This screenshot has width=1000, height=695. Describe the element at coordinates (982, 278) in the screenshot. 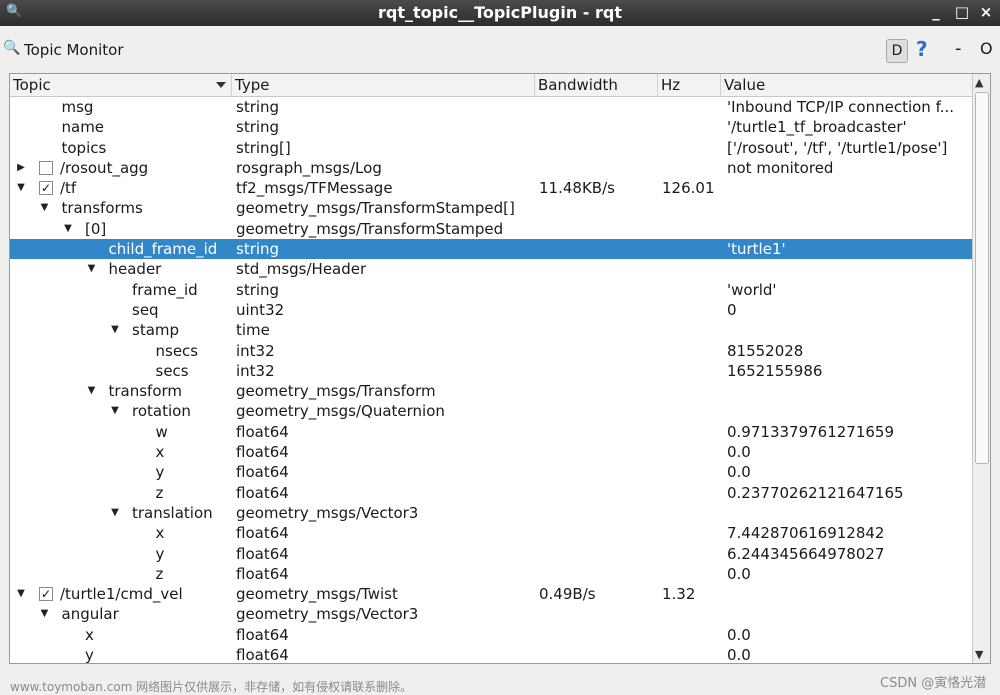

I see `scrollbar-thumb` at that location.